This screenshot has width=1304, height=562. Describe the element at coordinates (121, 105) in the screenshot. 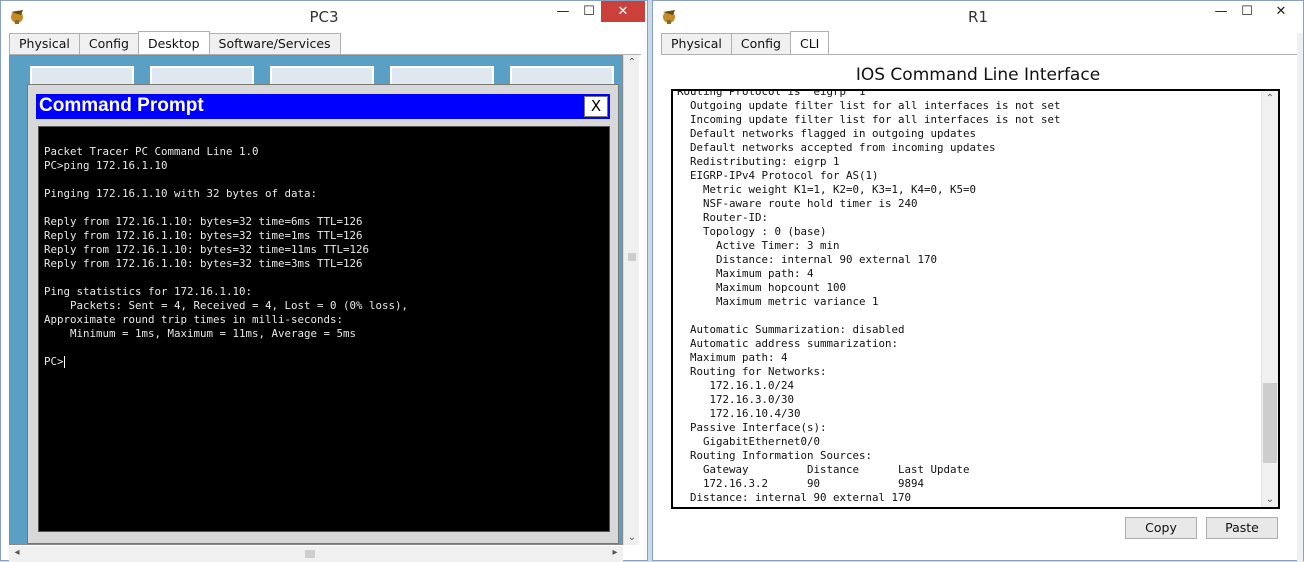

I see `command-prompt-title: Command Prompt` at that location.